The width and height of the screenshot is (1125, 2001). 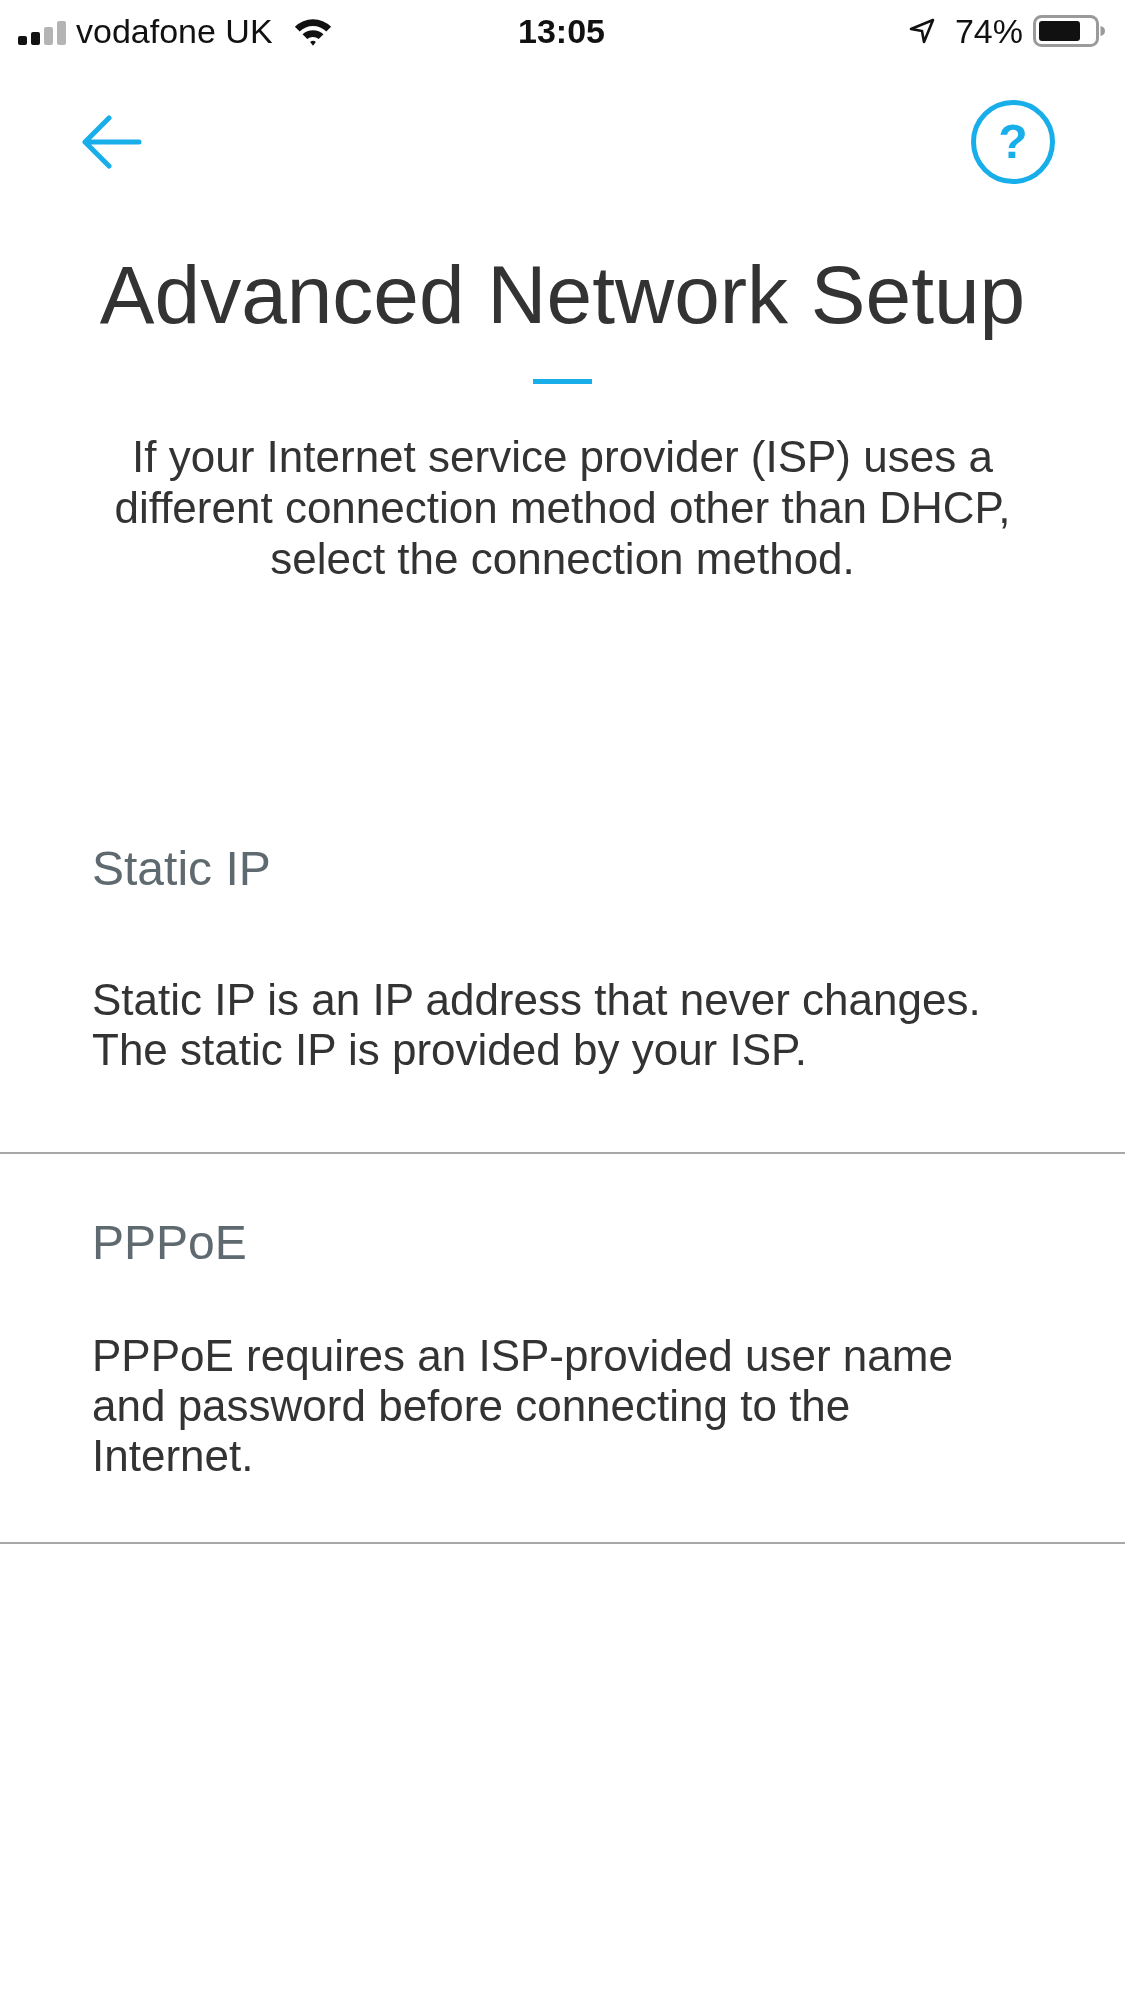 I want to click on title-underline, so click(x=562, y=381).